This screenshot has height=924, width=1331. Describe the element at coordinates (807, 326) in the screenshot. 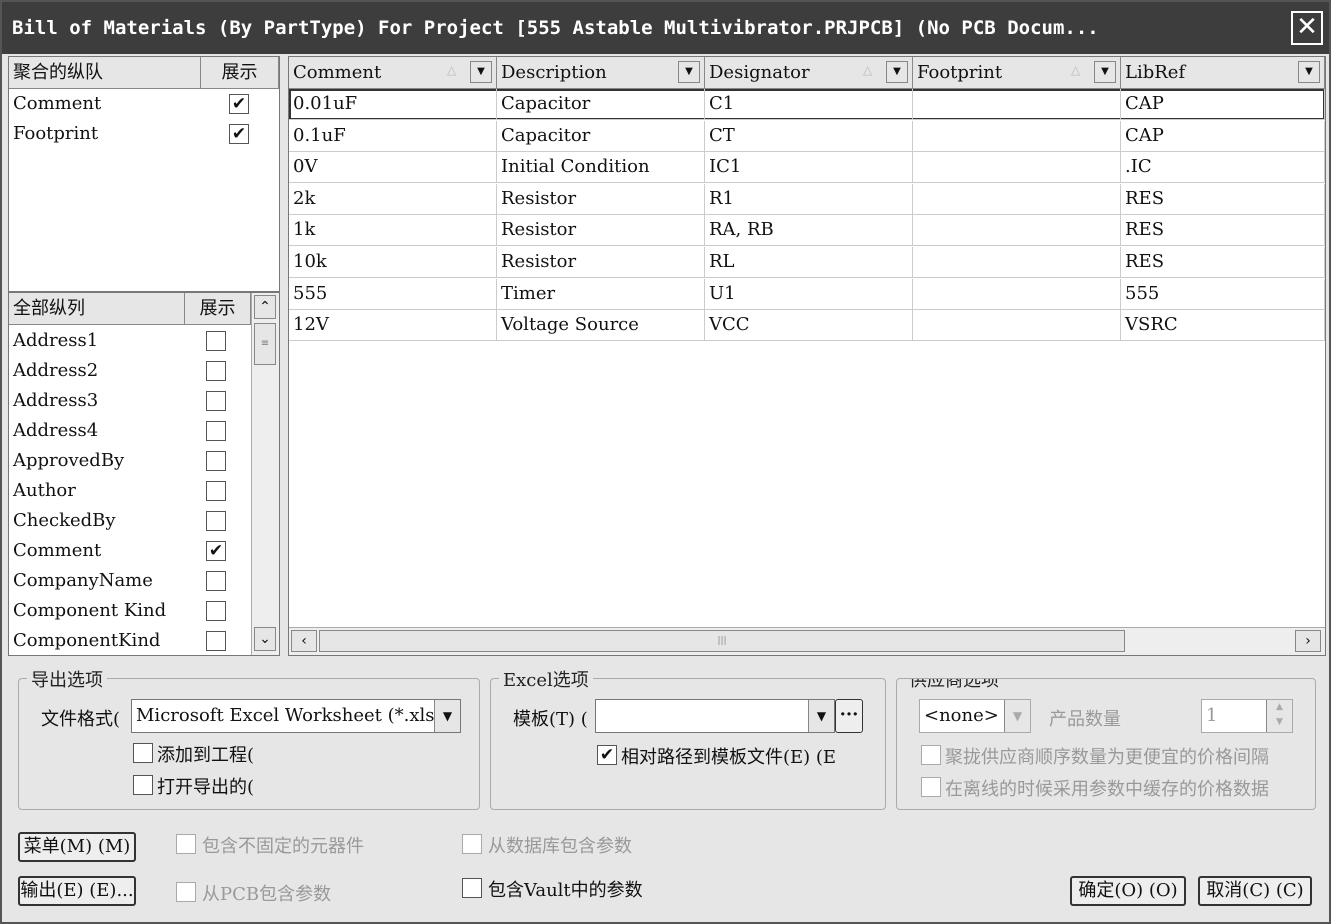

I see `table-row: 12V Voltage Source VCC VSRC` at that location.